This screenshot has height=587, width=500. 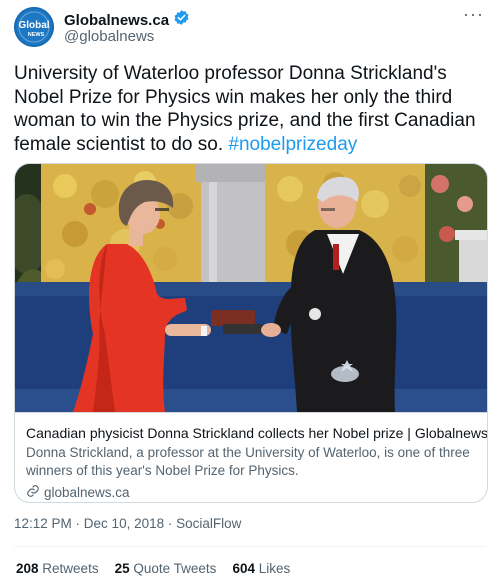 What do you see at coordinates (124, 523) in the screenshot?
I see `tweet-date: Dec 10, 2018` at bounding box center [124, 523].